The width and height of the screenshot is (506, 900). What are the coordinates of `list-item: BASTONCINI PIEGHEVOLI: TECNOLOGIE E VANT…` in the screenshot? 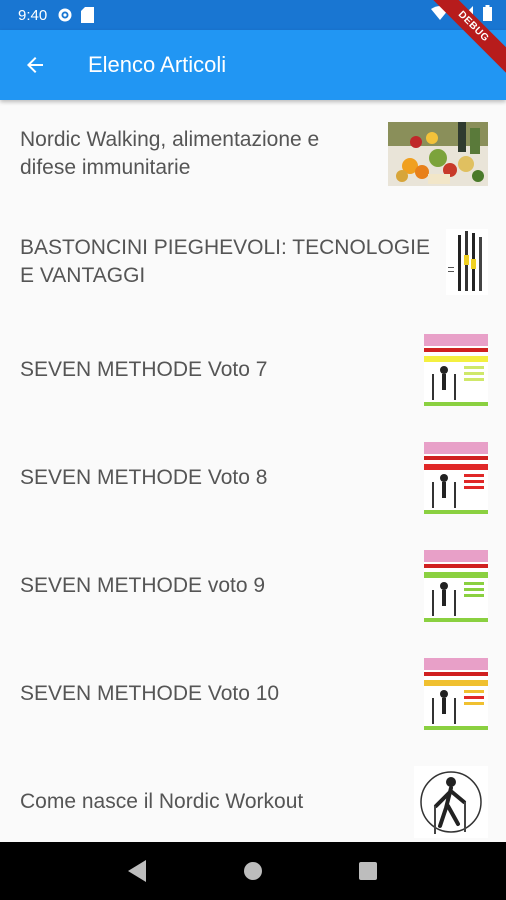 It's located at (253, 262).